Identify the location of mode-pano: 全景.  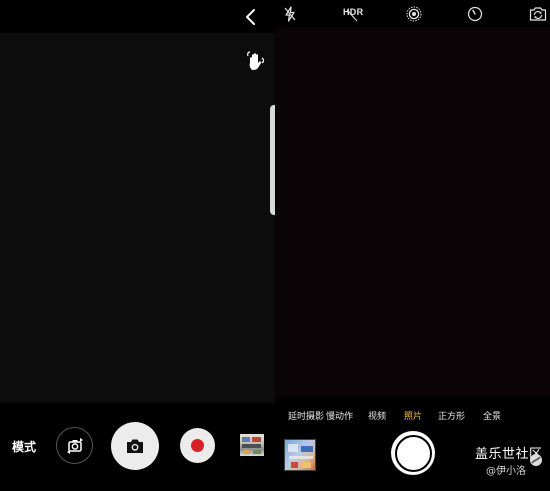
(492, 415).